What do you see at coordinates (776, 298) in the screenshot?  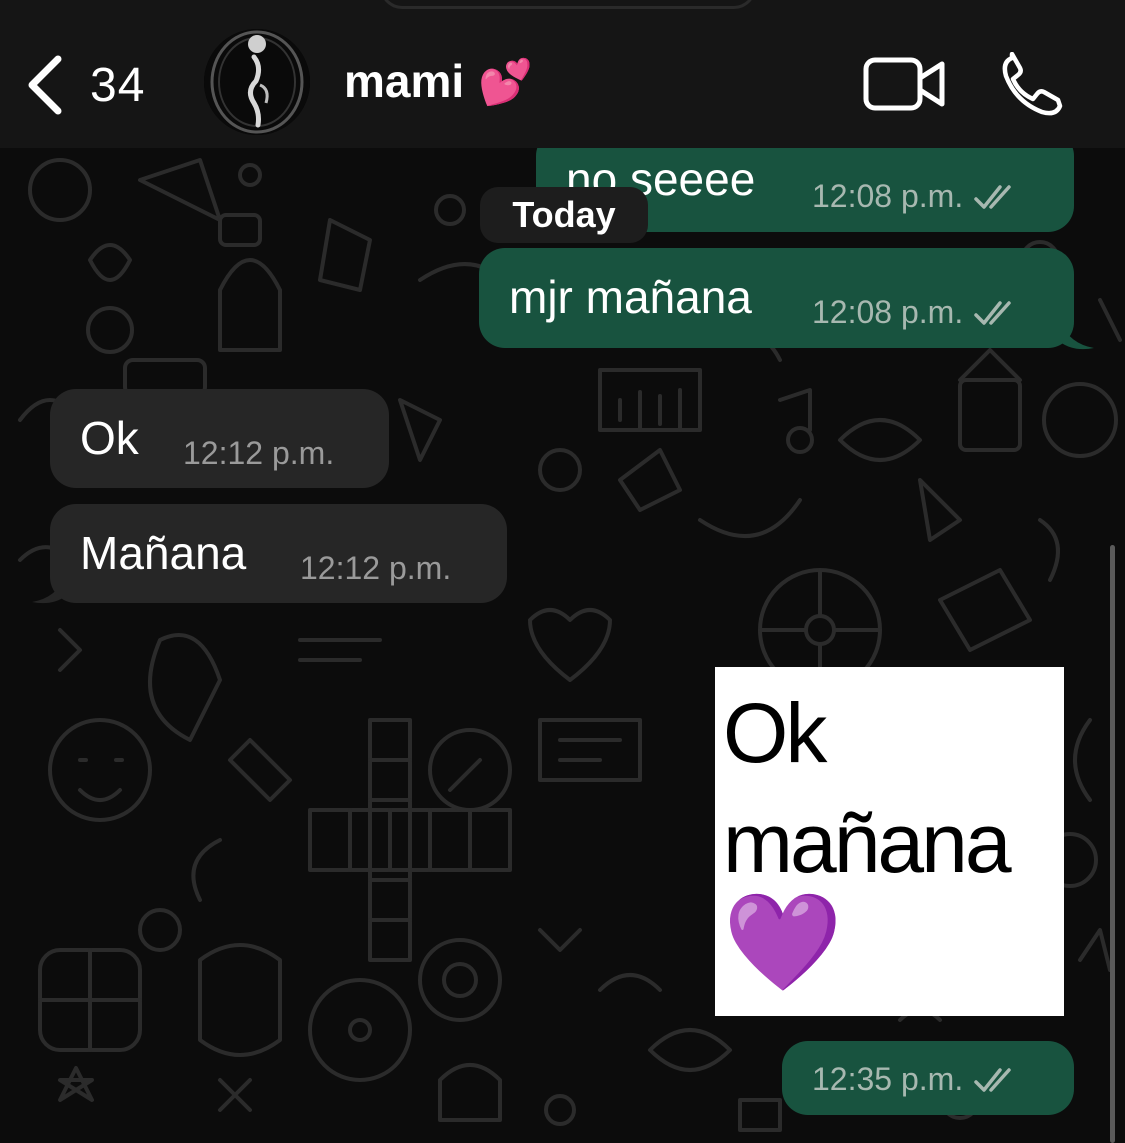 I see `message-bubble-outgoing: mjr mañana 12:08 p.m.` at bounding box center [776, 298].